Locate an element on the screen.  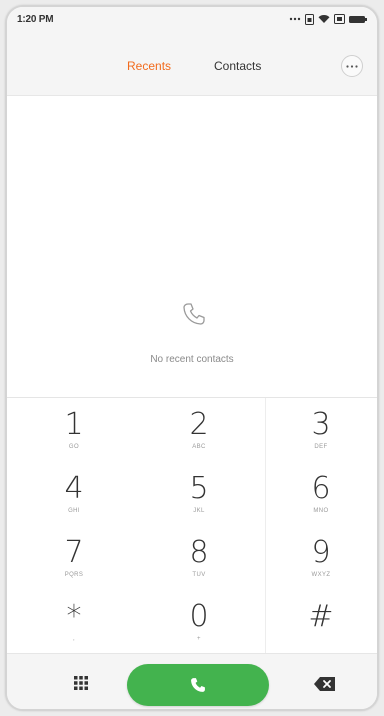
key-6: 6 MNO is located at coordinates (319, 494).